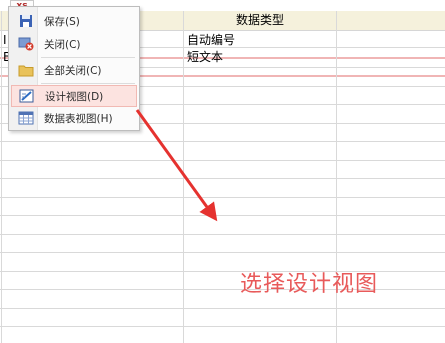 The height and width of the screenshot is (343, 445). Describe the element at coordinates (26, 44) in the screenshot. I see `close-icon` at that location.